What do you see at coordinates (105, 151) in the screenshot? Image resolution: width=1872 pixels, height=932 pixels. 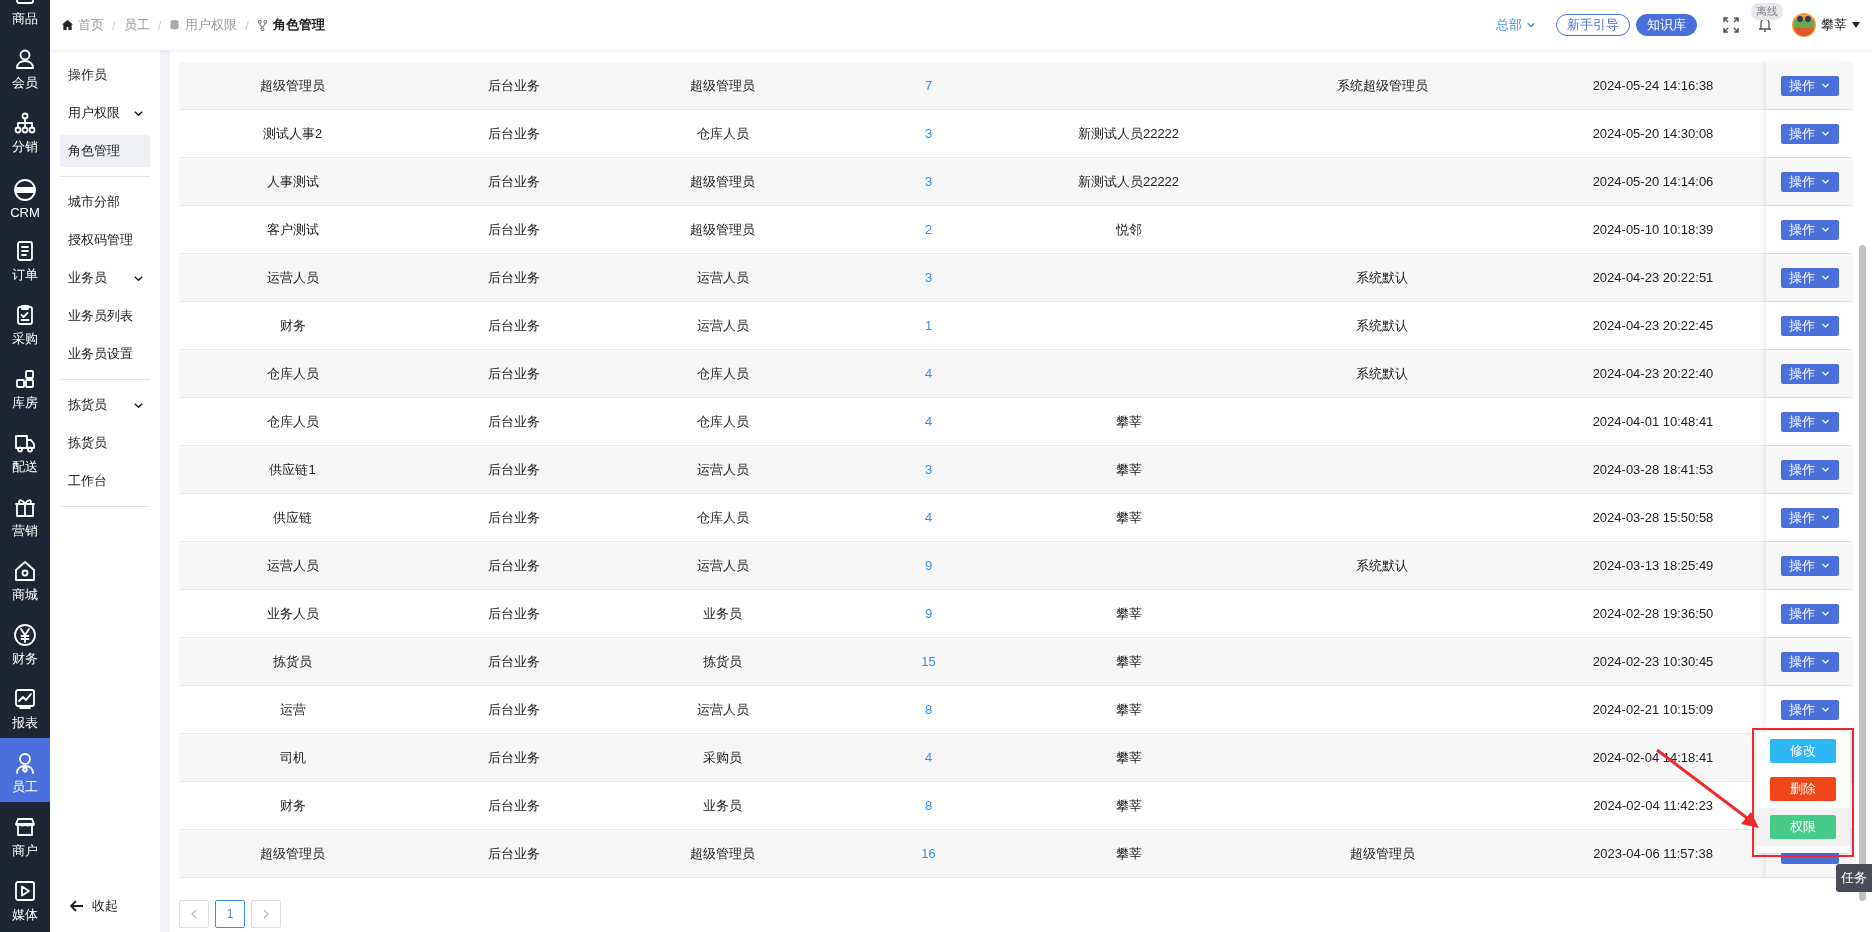 I see `menu-item: 角色管理` at bounding box center [105, 151].